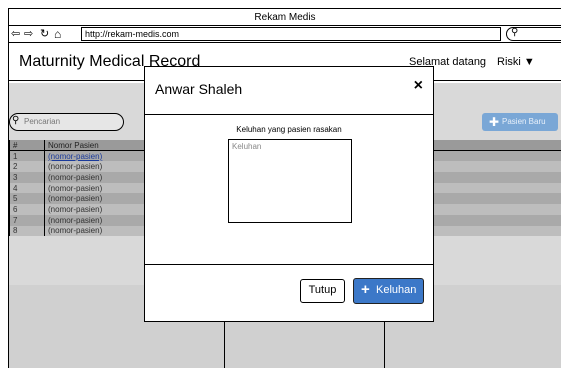 This screenshot has height=368, width=561. What do you see at coordinates (42, 121) in the screenshot?
I see `search-placeholder: Pencarian` at bounding box center [42, 121].